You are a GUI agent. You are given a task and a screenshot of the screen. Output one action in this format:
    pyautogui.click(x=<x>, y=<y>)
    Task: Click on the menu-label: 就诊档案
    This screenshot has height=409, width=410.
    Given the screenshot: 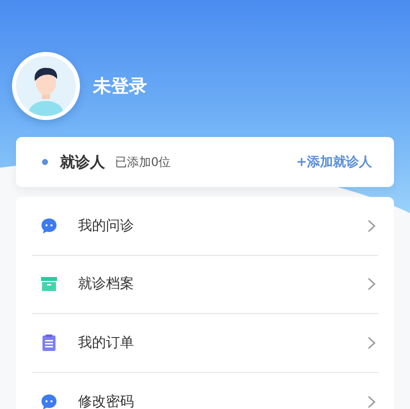 What is the action you would take?
    pyautogui.click(x=106, y=284)
    